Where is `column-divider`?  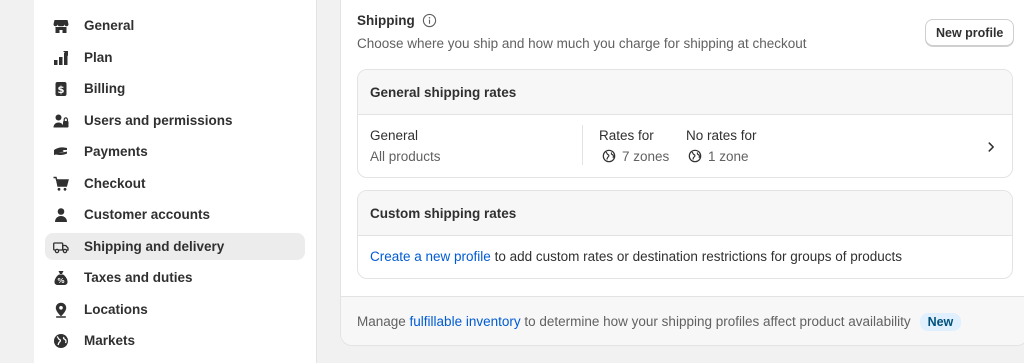 column-divider is located at coordinates (582, 145).